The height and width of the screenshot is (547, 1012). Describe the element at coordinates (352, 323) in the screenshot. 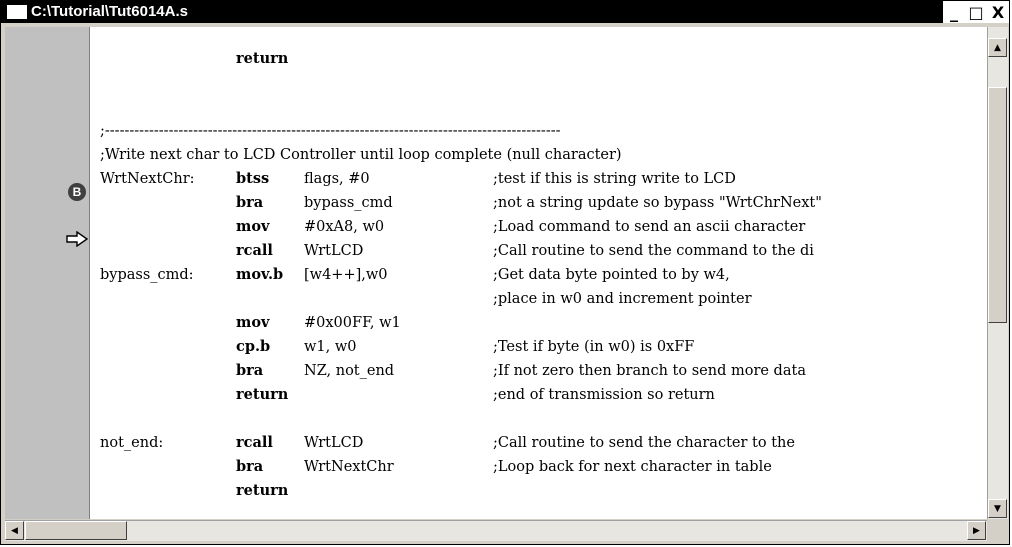

I see `code-operands: #0x00FF, w1` at that location.